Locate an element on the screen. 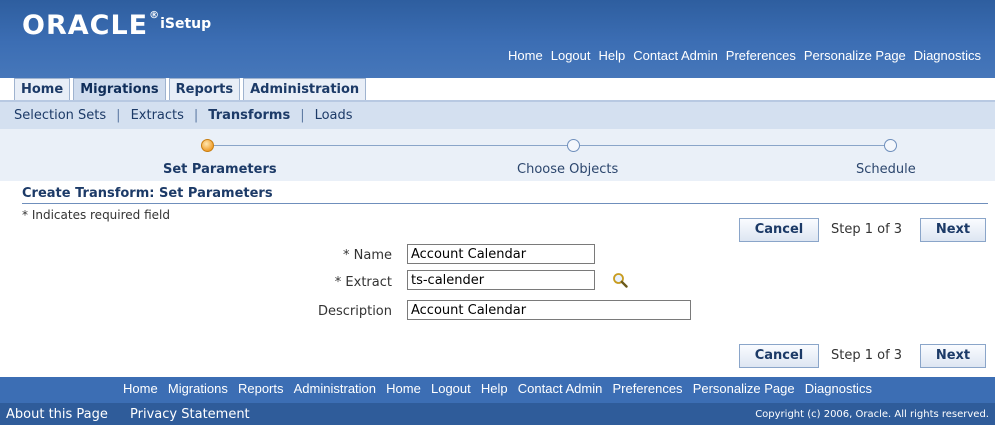  footer-link-personalize-page: Personalize Page is located at coordinates (744, 388).